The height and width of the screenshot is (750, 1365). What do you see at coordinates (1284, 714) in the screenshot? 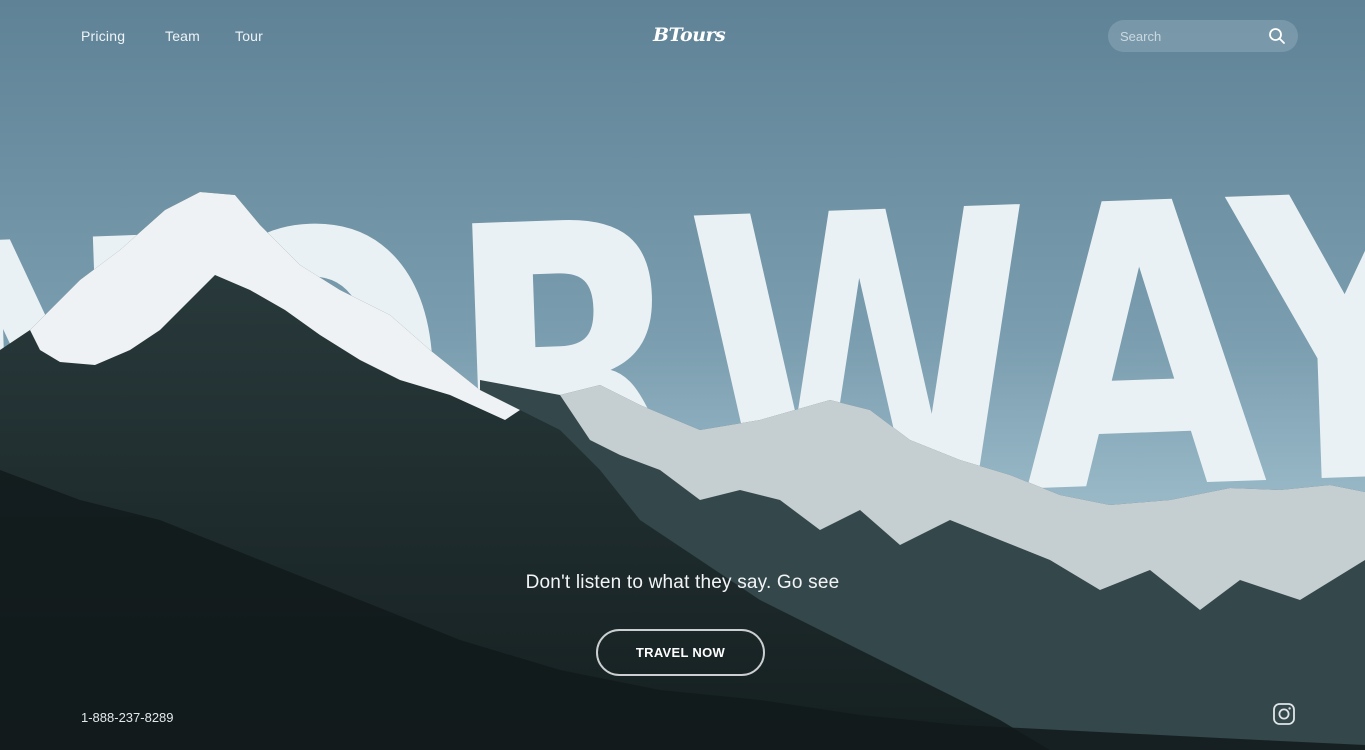
I see `instagram-icon` at bounding box center [1284, 714].